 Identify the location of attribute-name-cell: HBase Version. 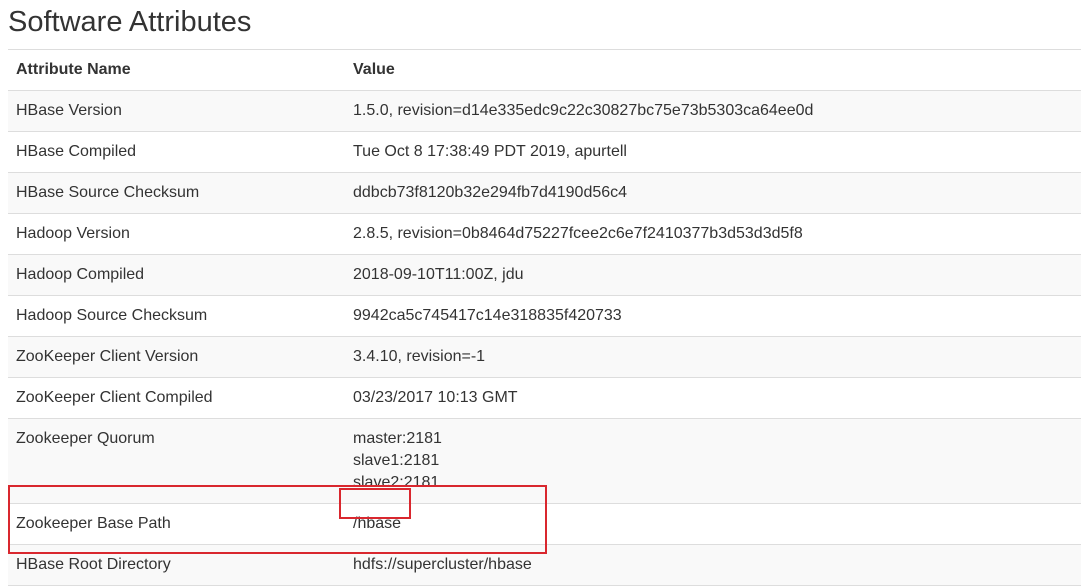
(176, 111).